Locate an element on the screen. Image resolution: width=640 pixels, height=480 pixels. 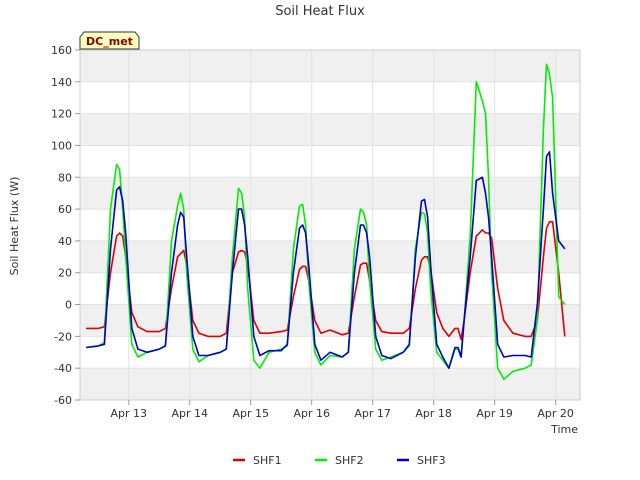
y-tick-label: 60 is located at coordinates (65, 209).